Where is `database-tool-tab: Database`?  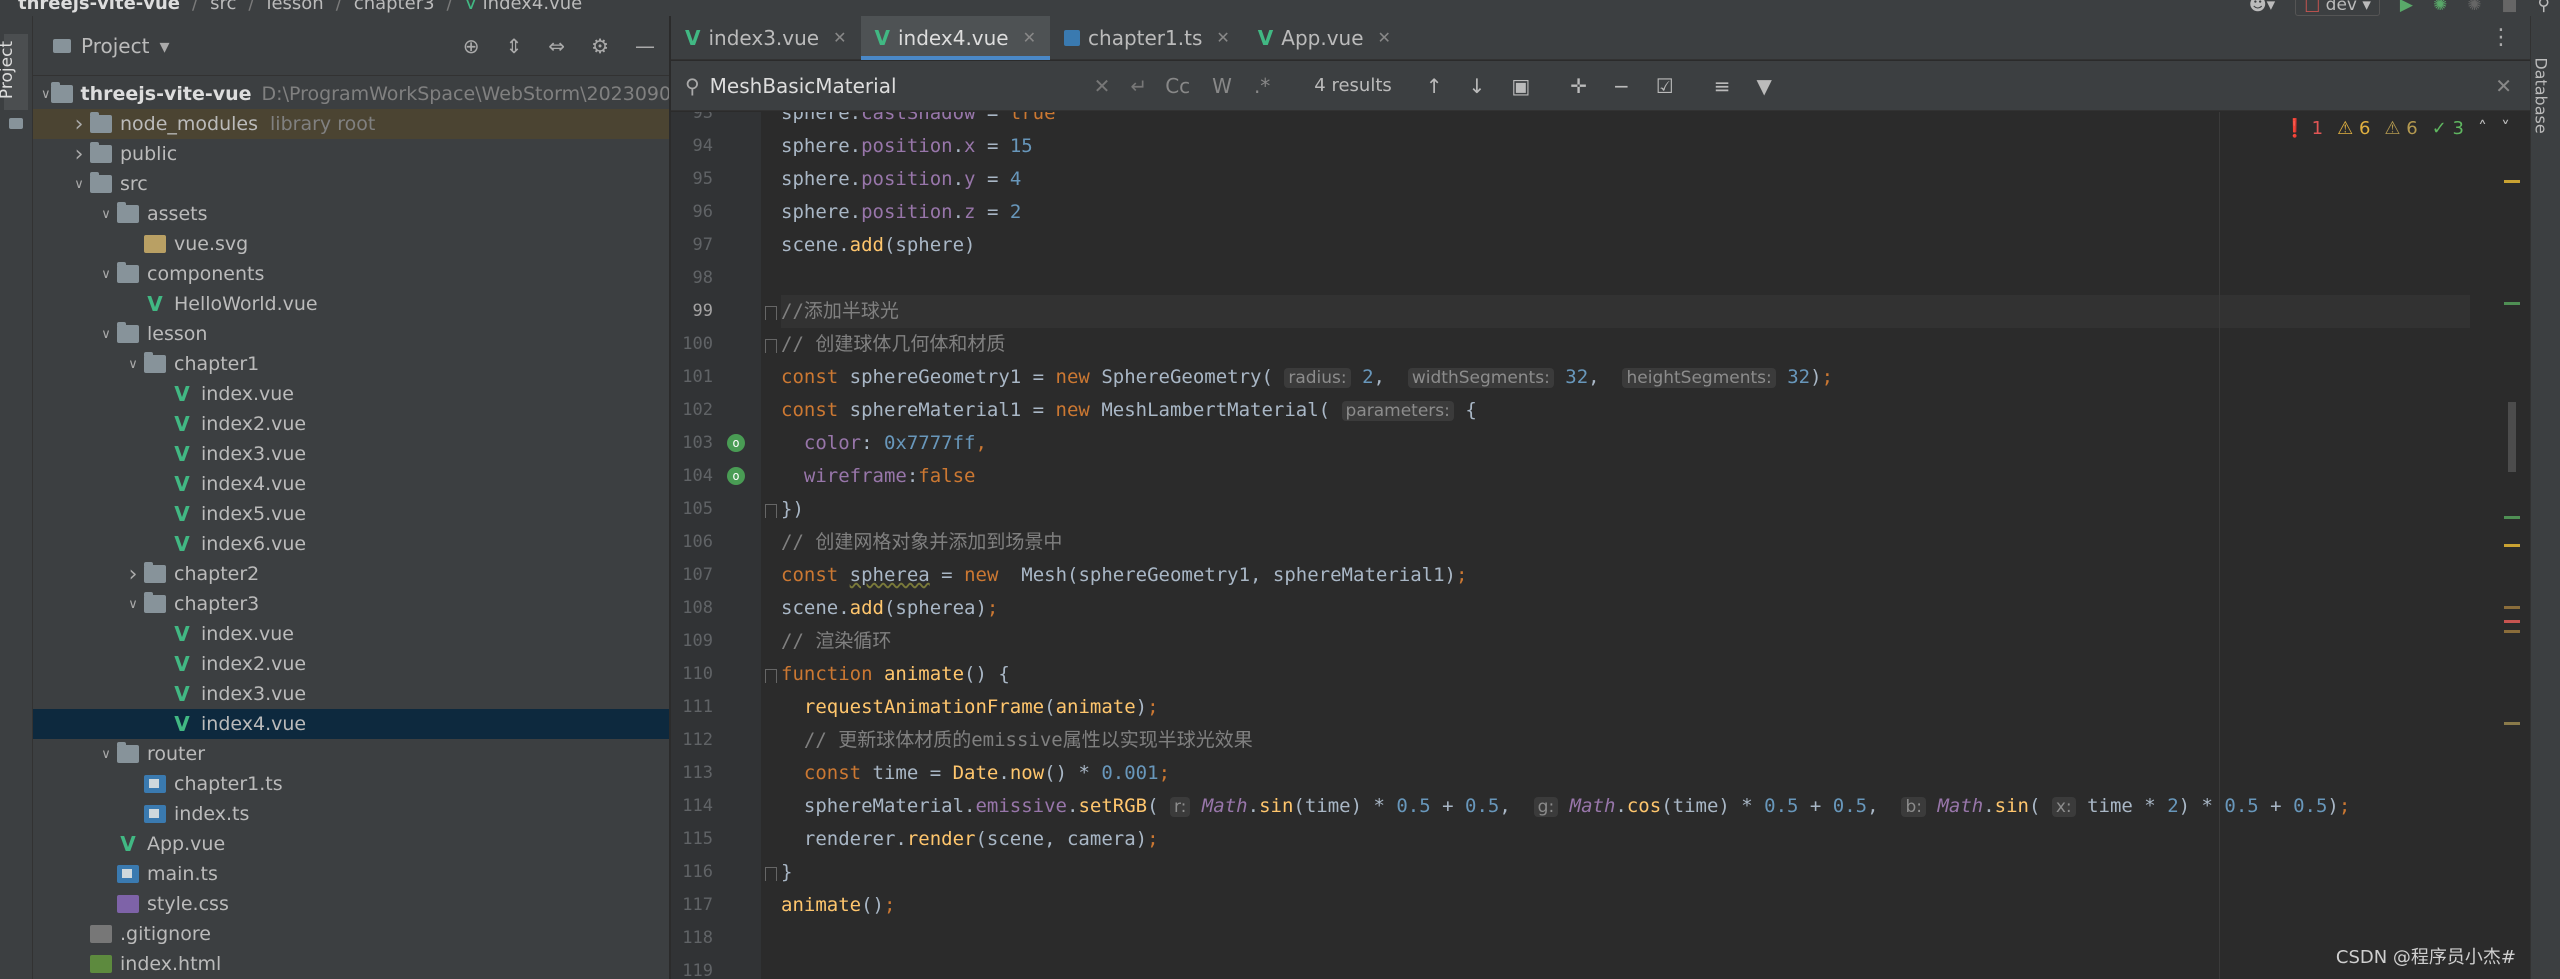
database-tool-tab: Database is located at coordinates (2544, 92).